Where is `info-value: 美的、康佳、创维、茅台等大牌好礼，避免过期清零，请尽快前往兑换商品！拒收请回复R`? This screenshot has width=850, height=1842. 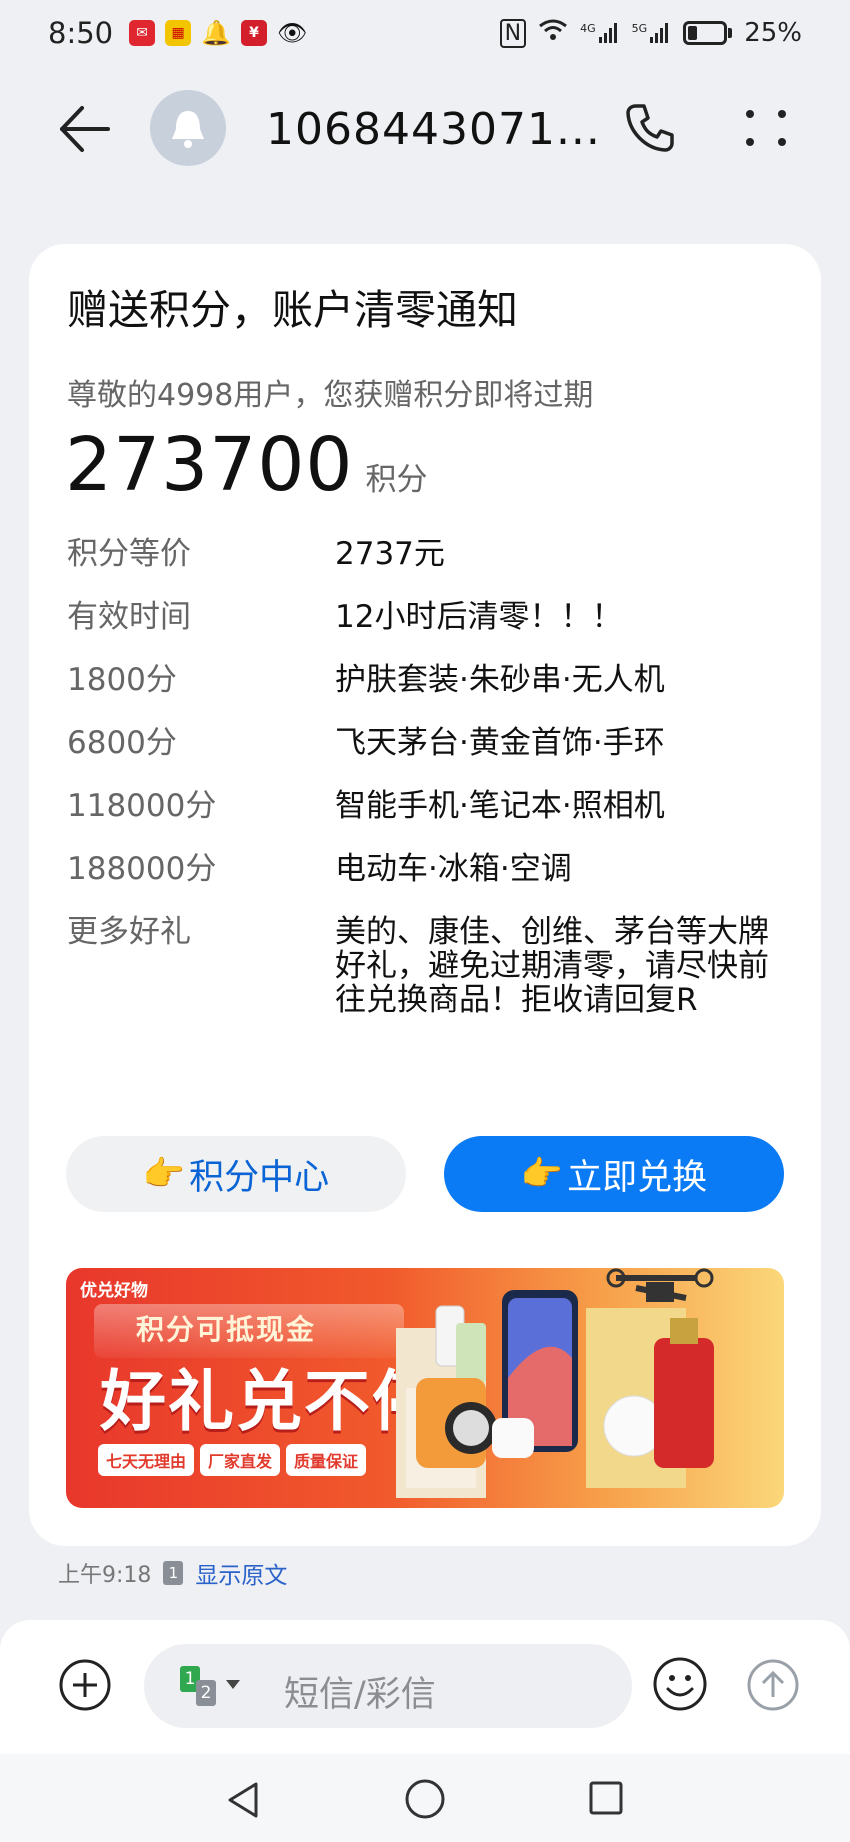
info-value: 美的、康佳、创维、茅台等大牌好礼，避免过期清零，请尽快前往兑换商品！拒收请回复R is located at coordinates (552, 966).